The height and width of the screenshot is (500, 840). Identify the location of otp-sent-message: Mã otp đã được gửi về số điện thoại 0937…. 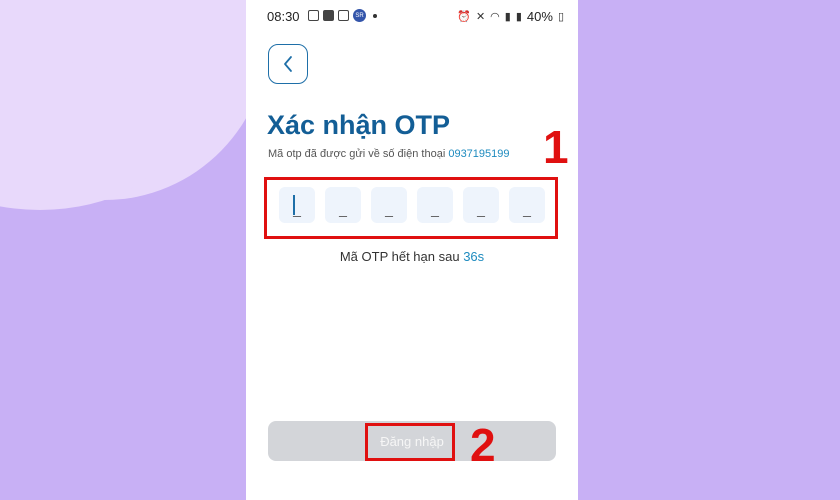
(389, 154).